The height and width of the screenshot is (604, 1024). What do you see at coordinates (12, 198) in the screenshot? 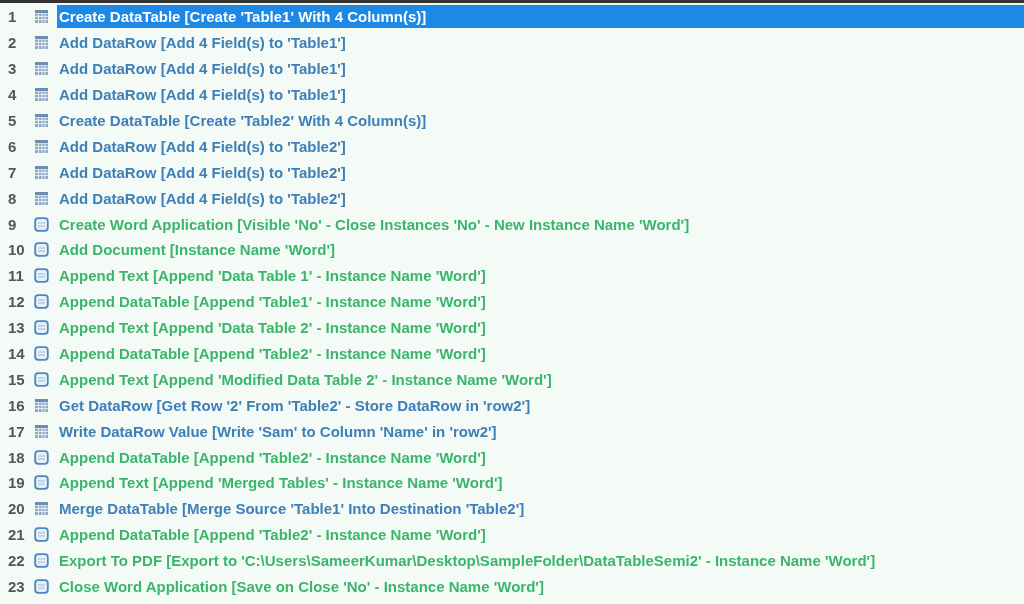
I see `line-number: 8` at bounding box center [12, 198].